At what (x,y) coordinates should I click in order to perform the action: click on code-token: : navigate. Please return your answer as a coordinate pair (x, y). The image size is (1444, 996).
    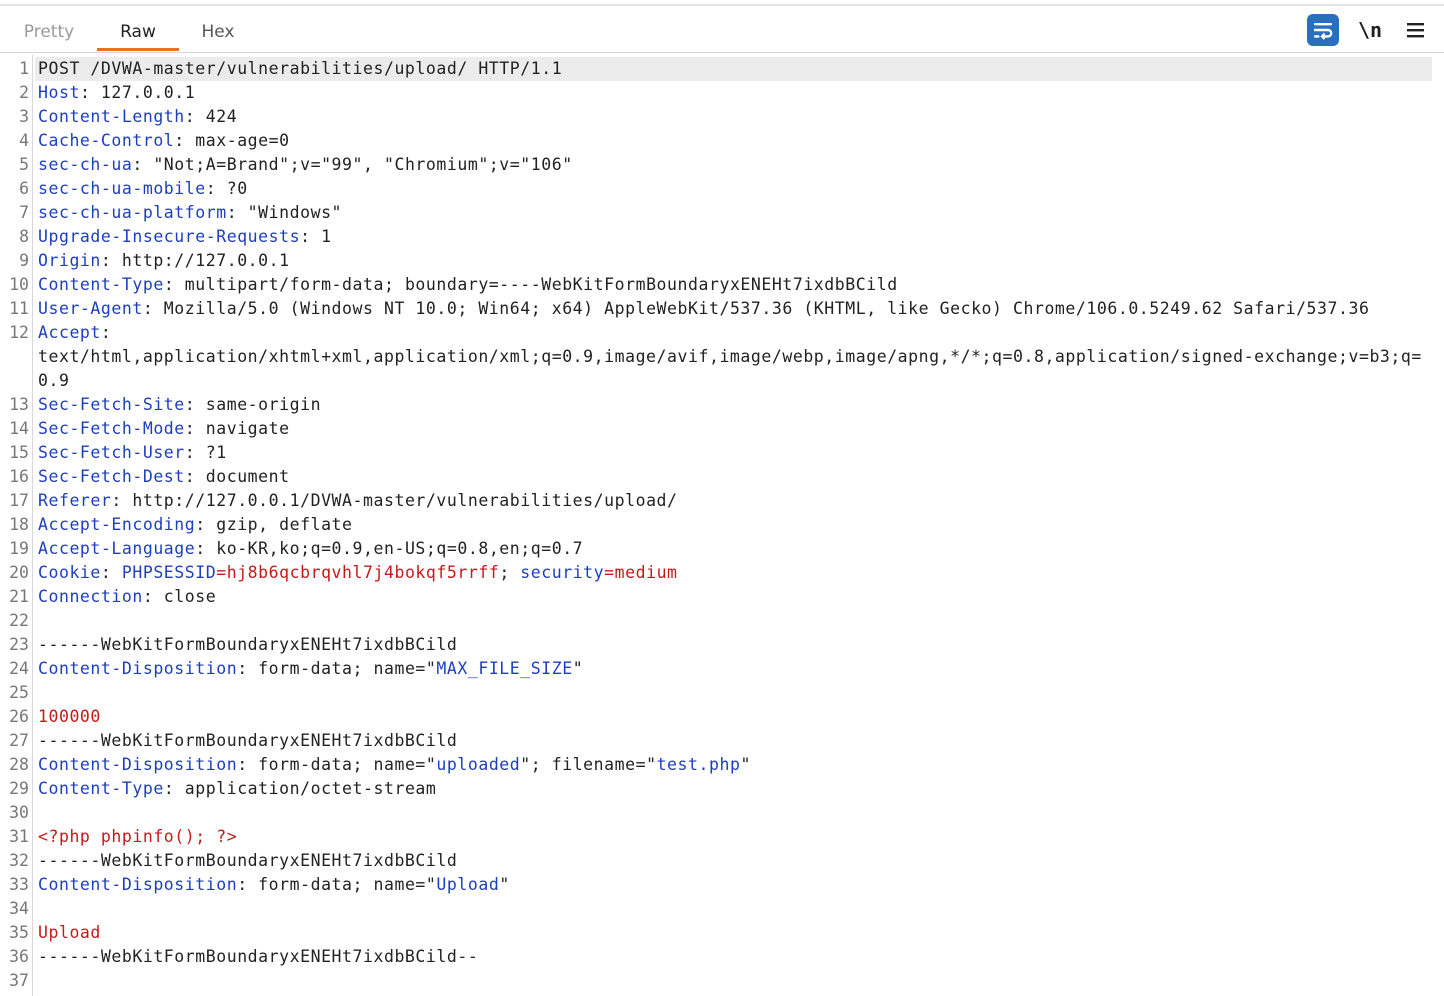
    Looking at the image, I should click on (237, 428).